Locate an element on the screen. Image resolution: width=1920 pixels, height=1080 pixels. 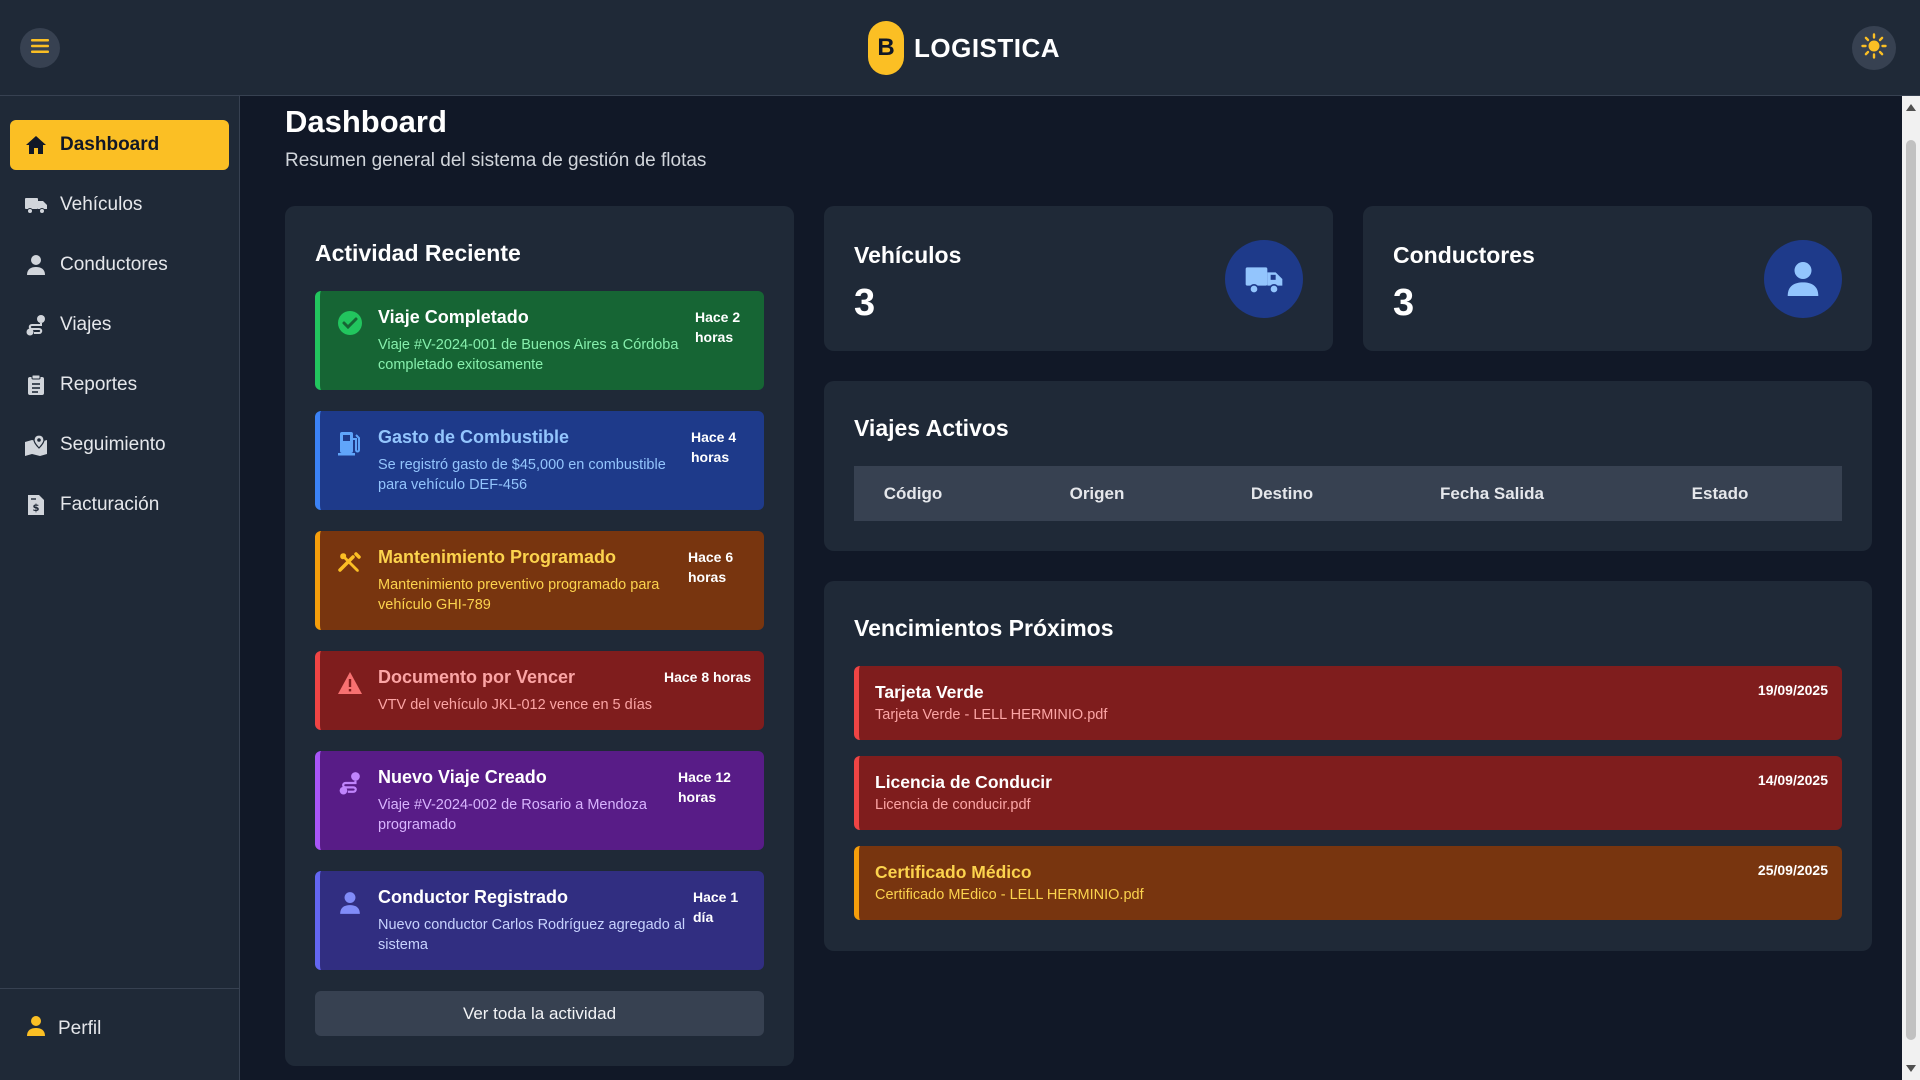
expiration-file: Licencia de conducir.pdf is located at coordinates (953, 805).